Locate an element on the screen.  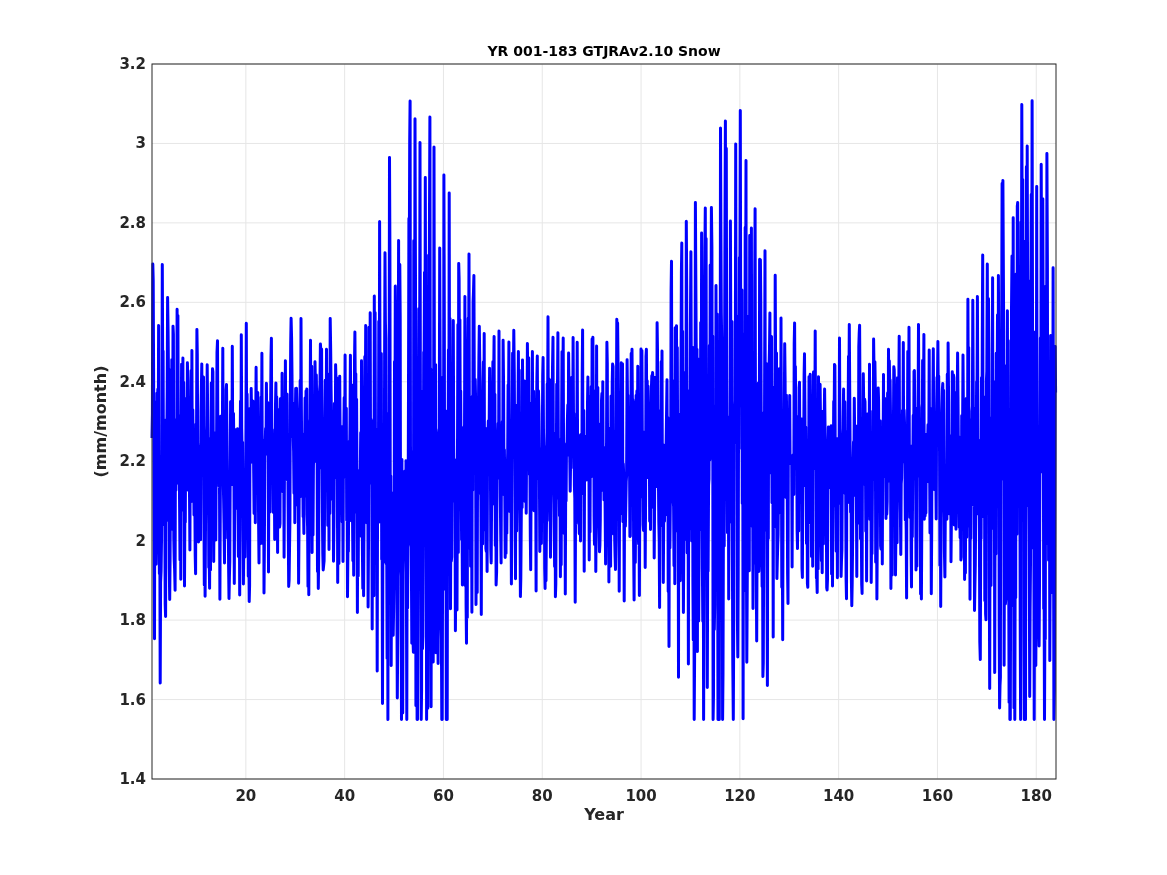
y-axis-label: (mm/month) is located at coordinates (100, 421).